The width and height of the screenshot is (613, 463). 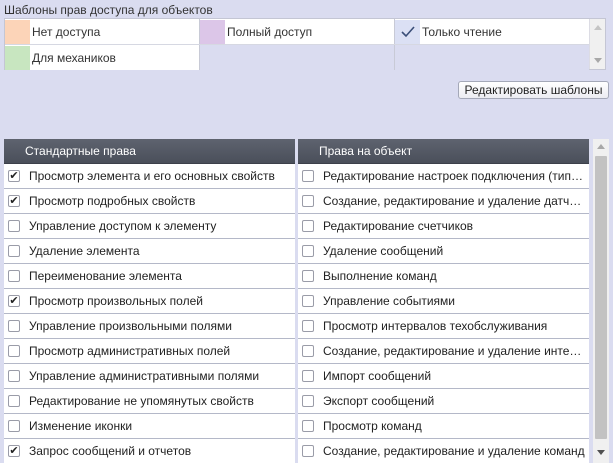 I want to click on template-item: Только чтение, so click(x=492, y=31).